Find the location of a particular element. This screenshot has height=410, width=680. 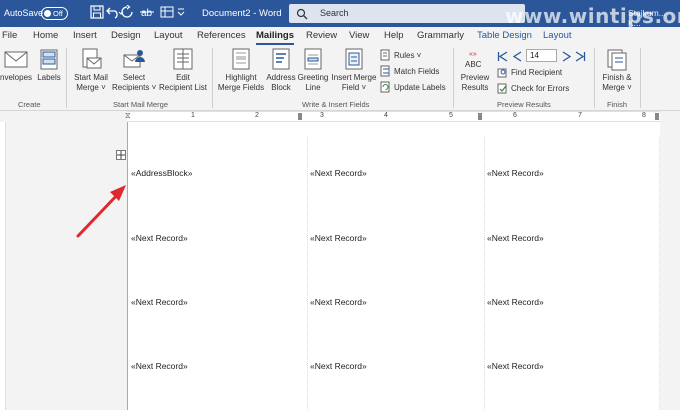

right-margin-area is located at coordinates (670, 266).